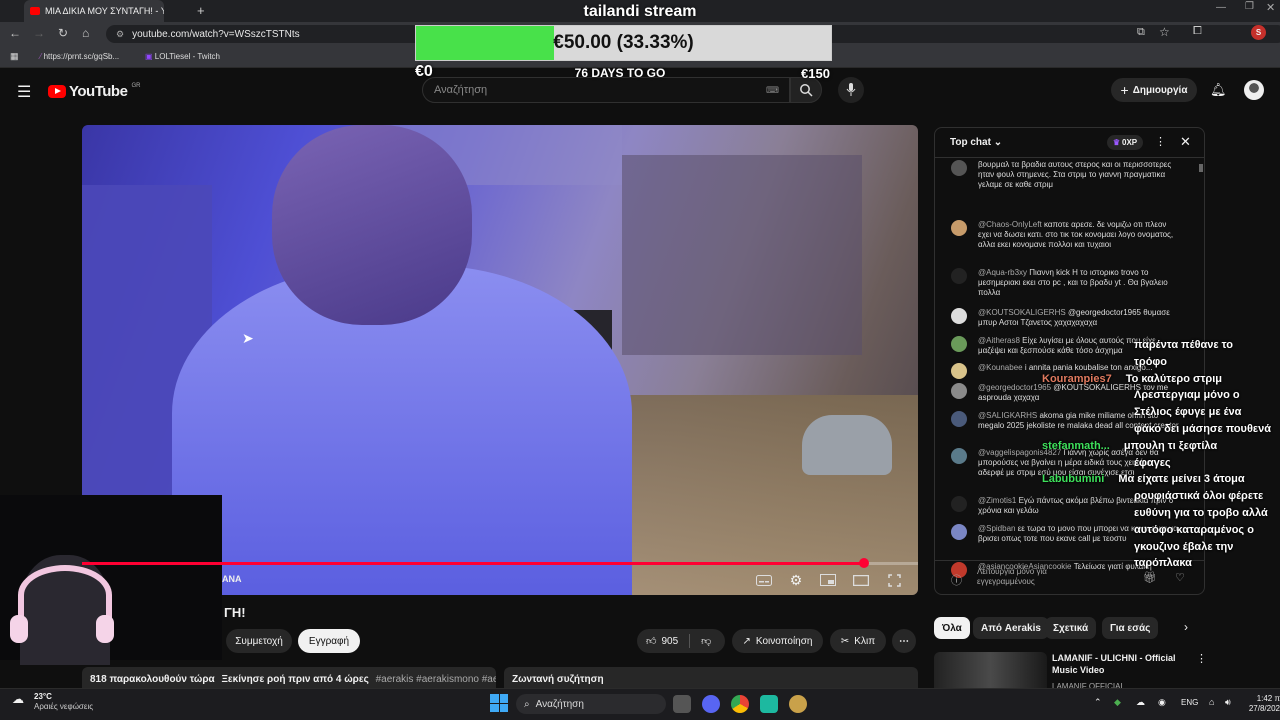  What do you see at coordinates (24, 92) in the screenshot?
I see `hamburger-menu-icon: ☰` at bounding box center [24, 92].